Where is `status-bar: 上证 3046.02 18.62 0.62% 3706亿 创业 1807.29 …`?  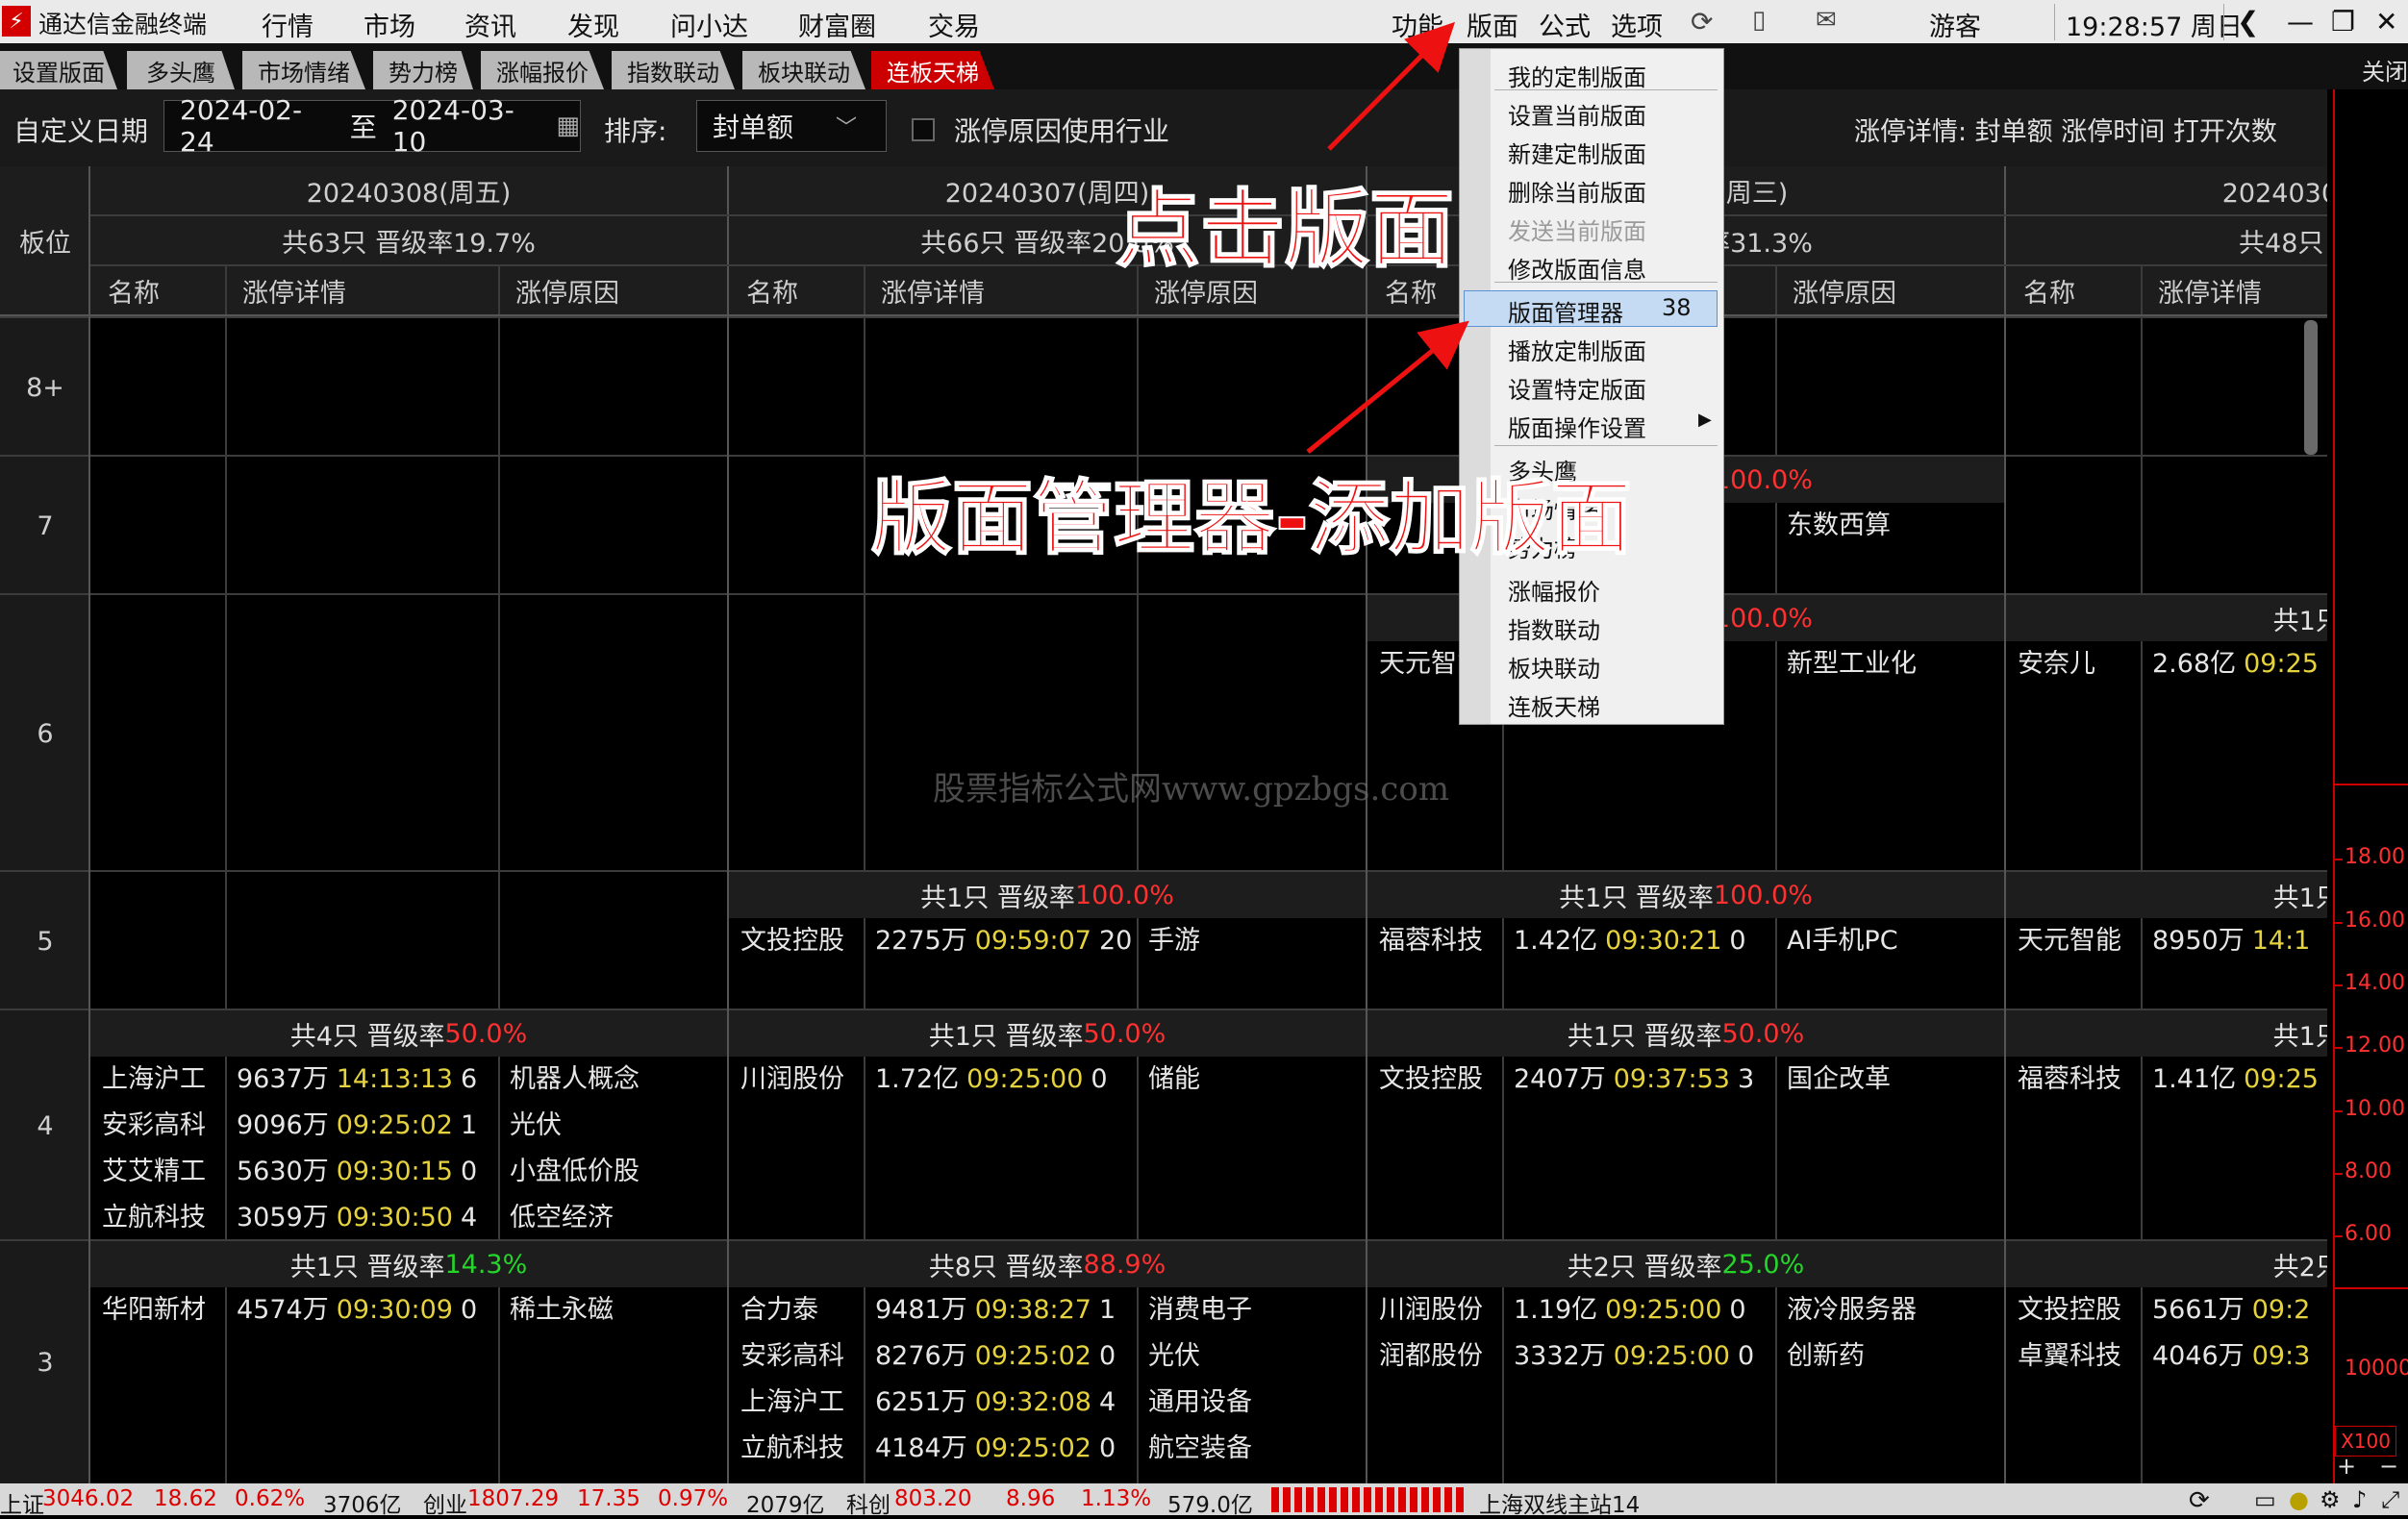 status-bar: 上证 3046.02 18.62 0.62% 3706亿 创业 1807.29 … is located at coordinates (1204, 1500).